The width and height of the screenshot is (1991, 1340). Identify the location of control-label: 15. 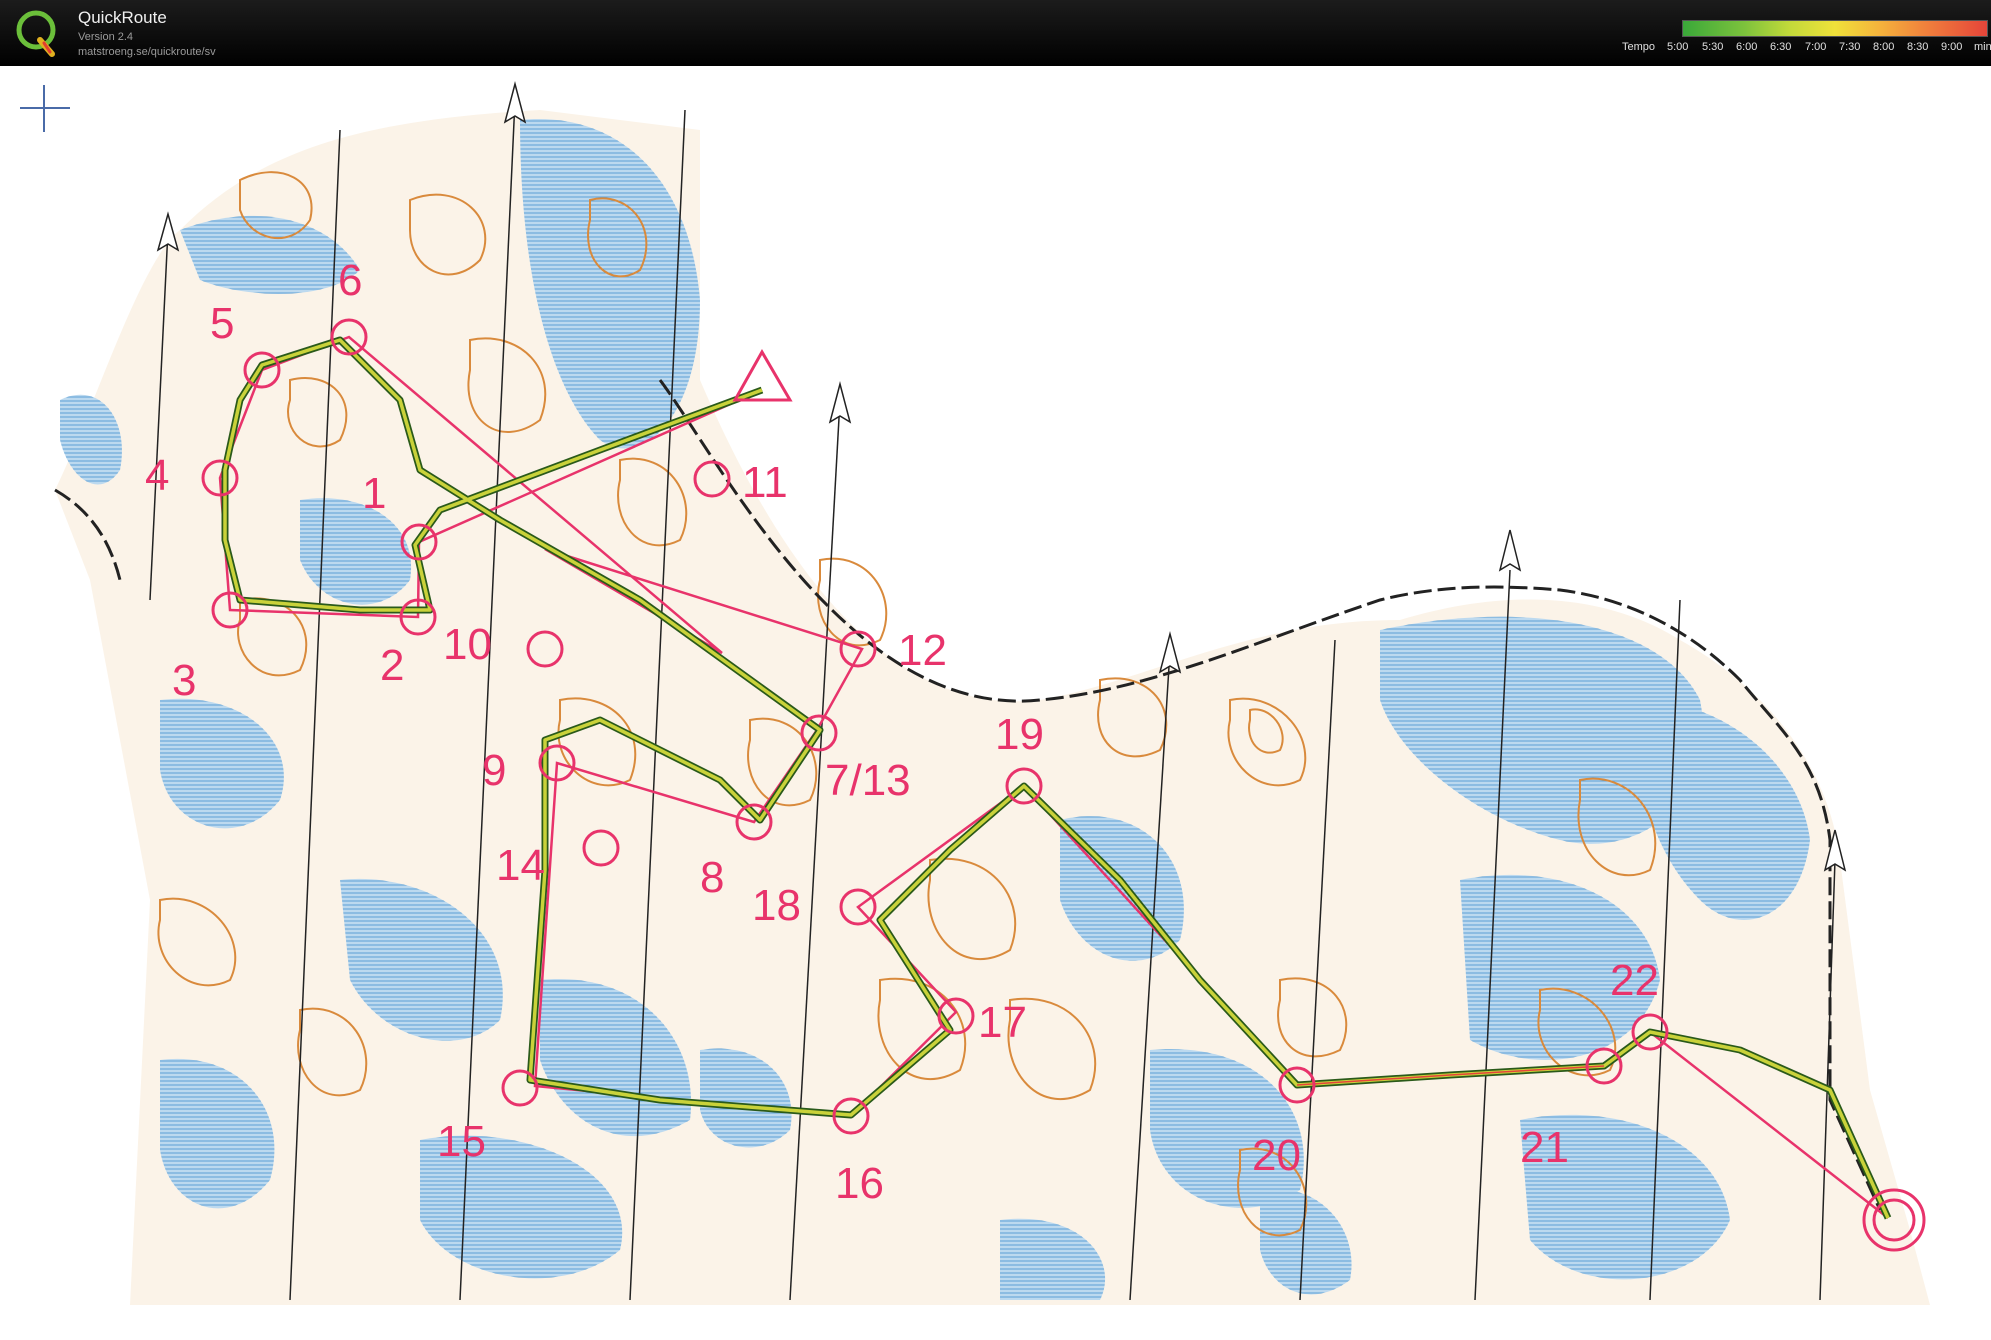
(461, 1141).